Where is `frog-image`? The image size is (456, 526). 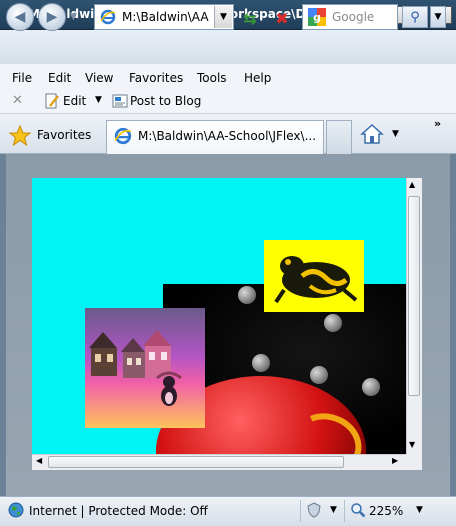
frog-image is located at coordinates (314, 276).